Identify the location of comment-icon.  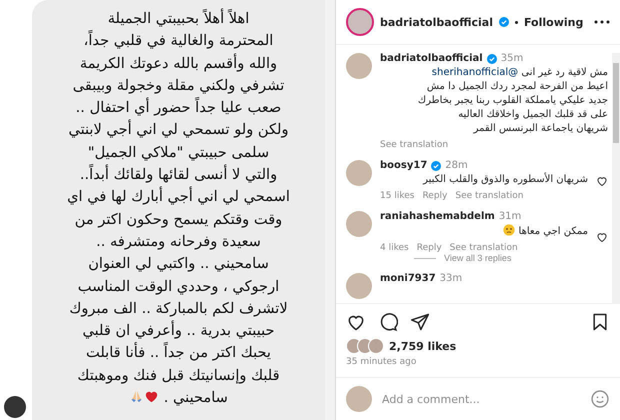
(388, 322).